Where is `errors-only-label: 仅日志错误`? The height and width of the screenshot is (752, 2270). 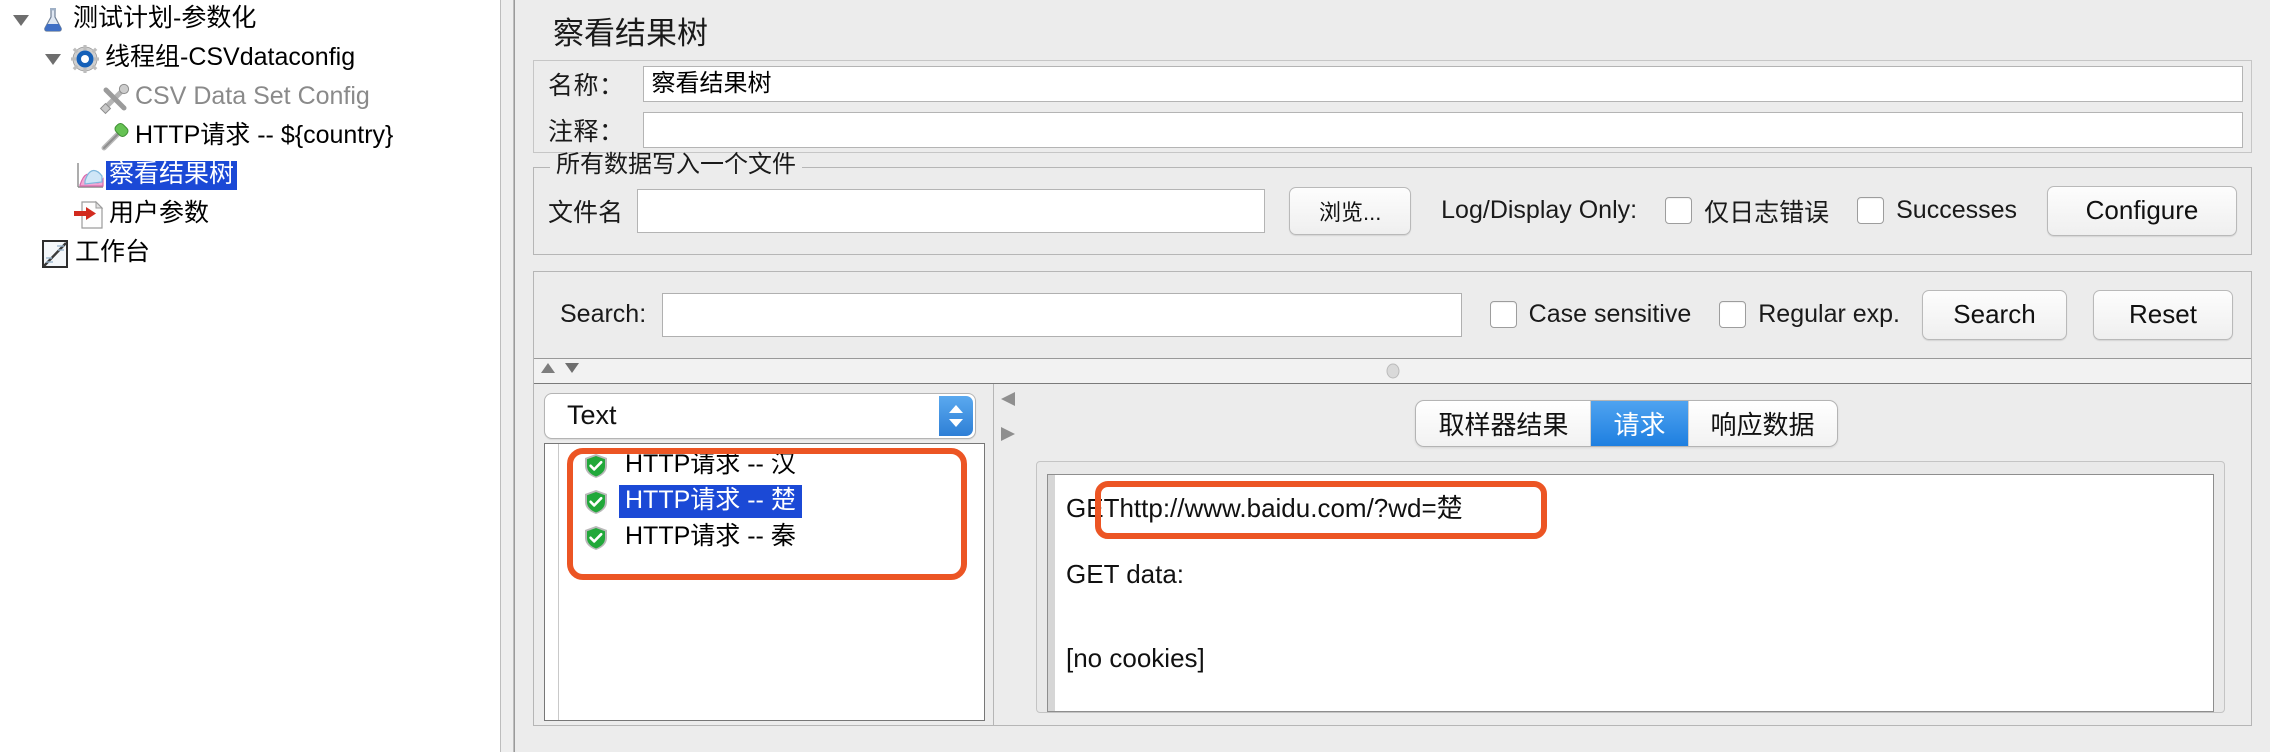 errors-only-label: 仅日志错误 is located at coordinates (1767, 212).